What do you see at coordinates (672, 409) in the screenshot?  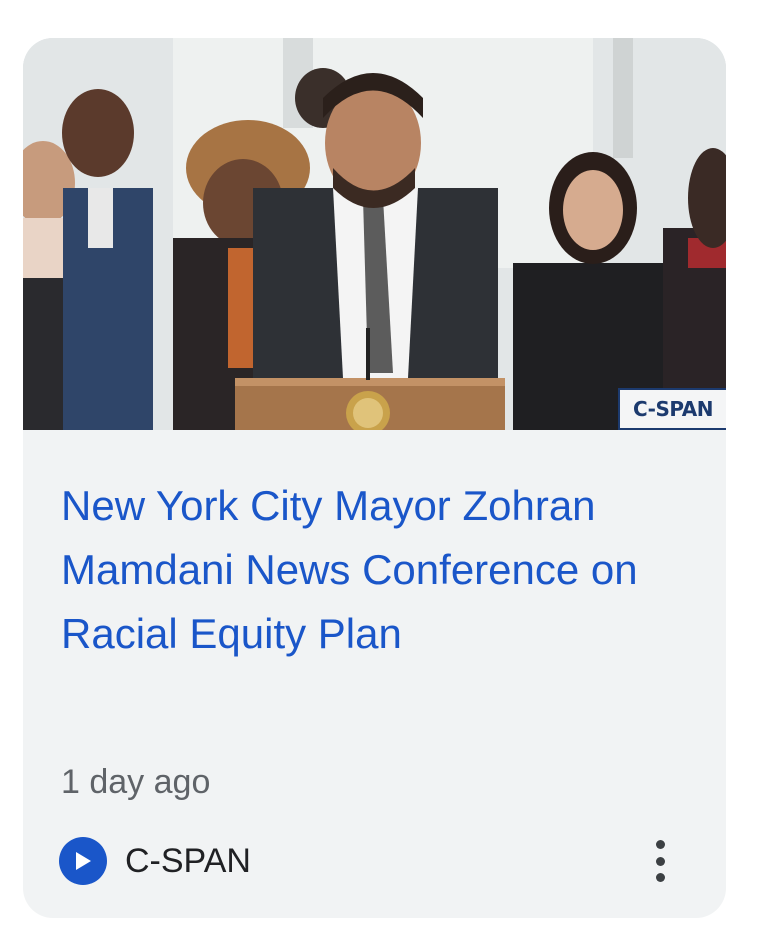 I see `cspan-watermark: C-SPAN` at bounding box center [672, 409].